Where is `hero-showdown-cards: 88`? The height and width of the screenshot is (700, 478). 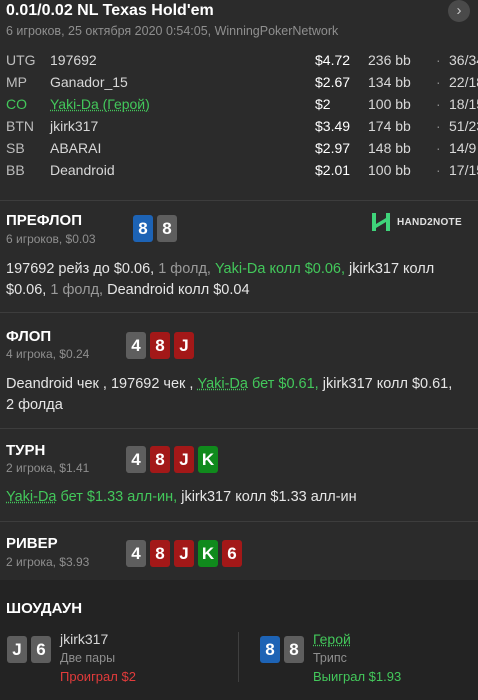
hero-showdown-cards: 88 is located at coordinates (282, 649).